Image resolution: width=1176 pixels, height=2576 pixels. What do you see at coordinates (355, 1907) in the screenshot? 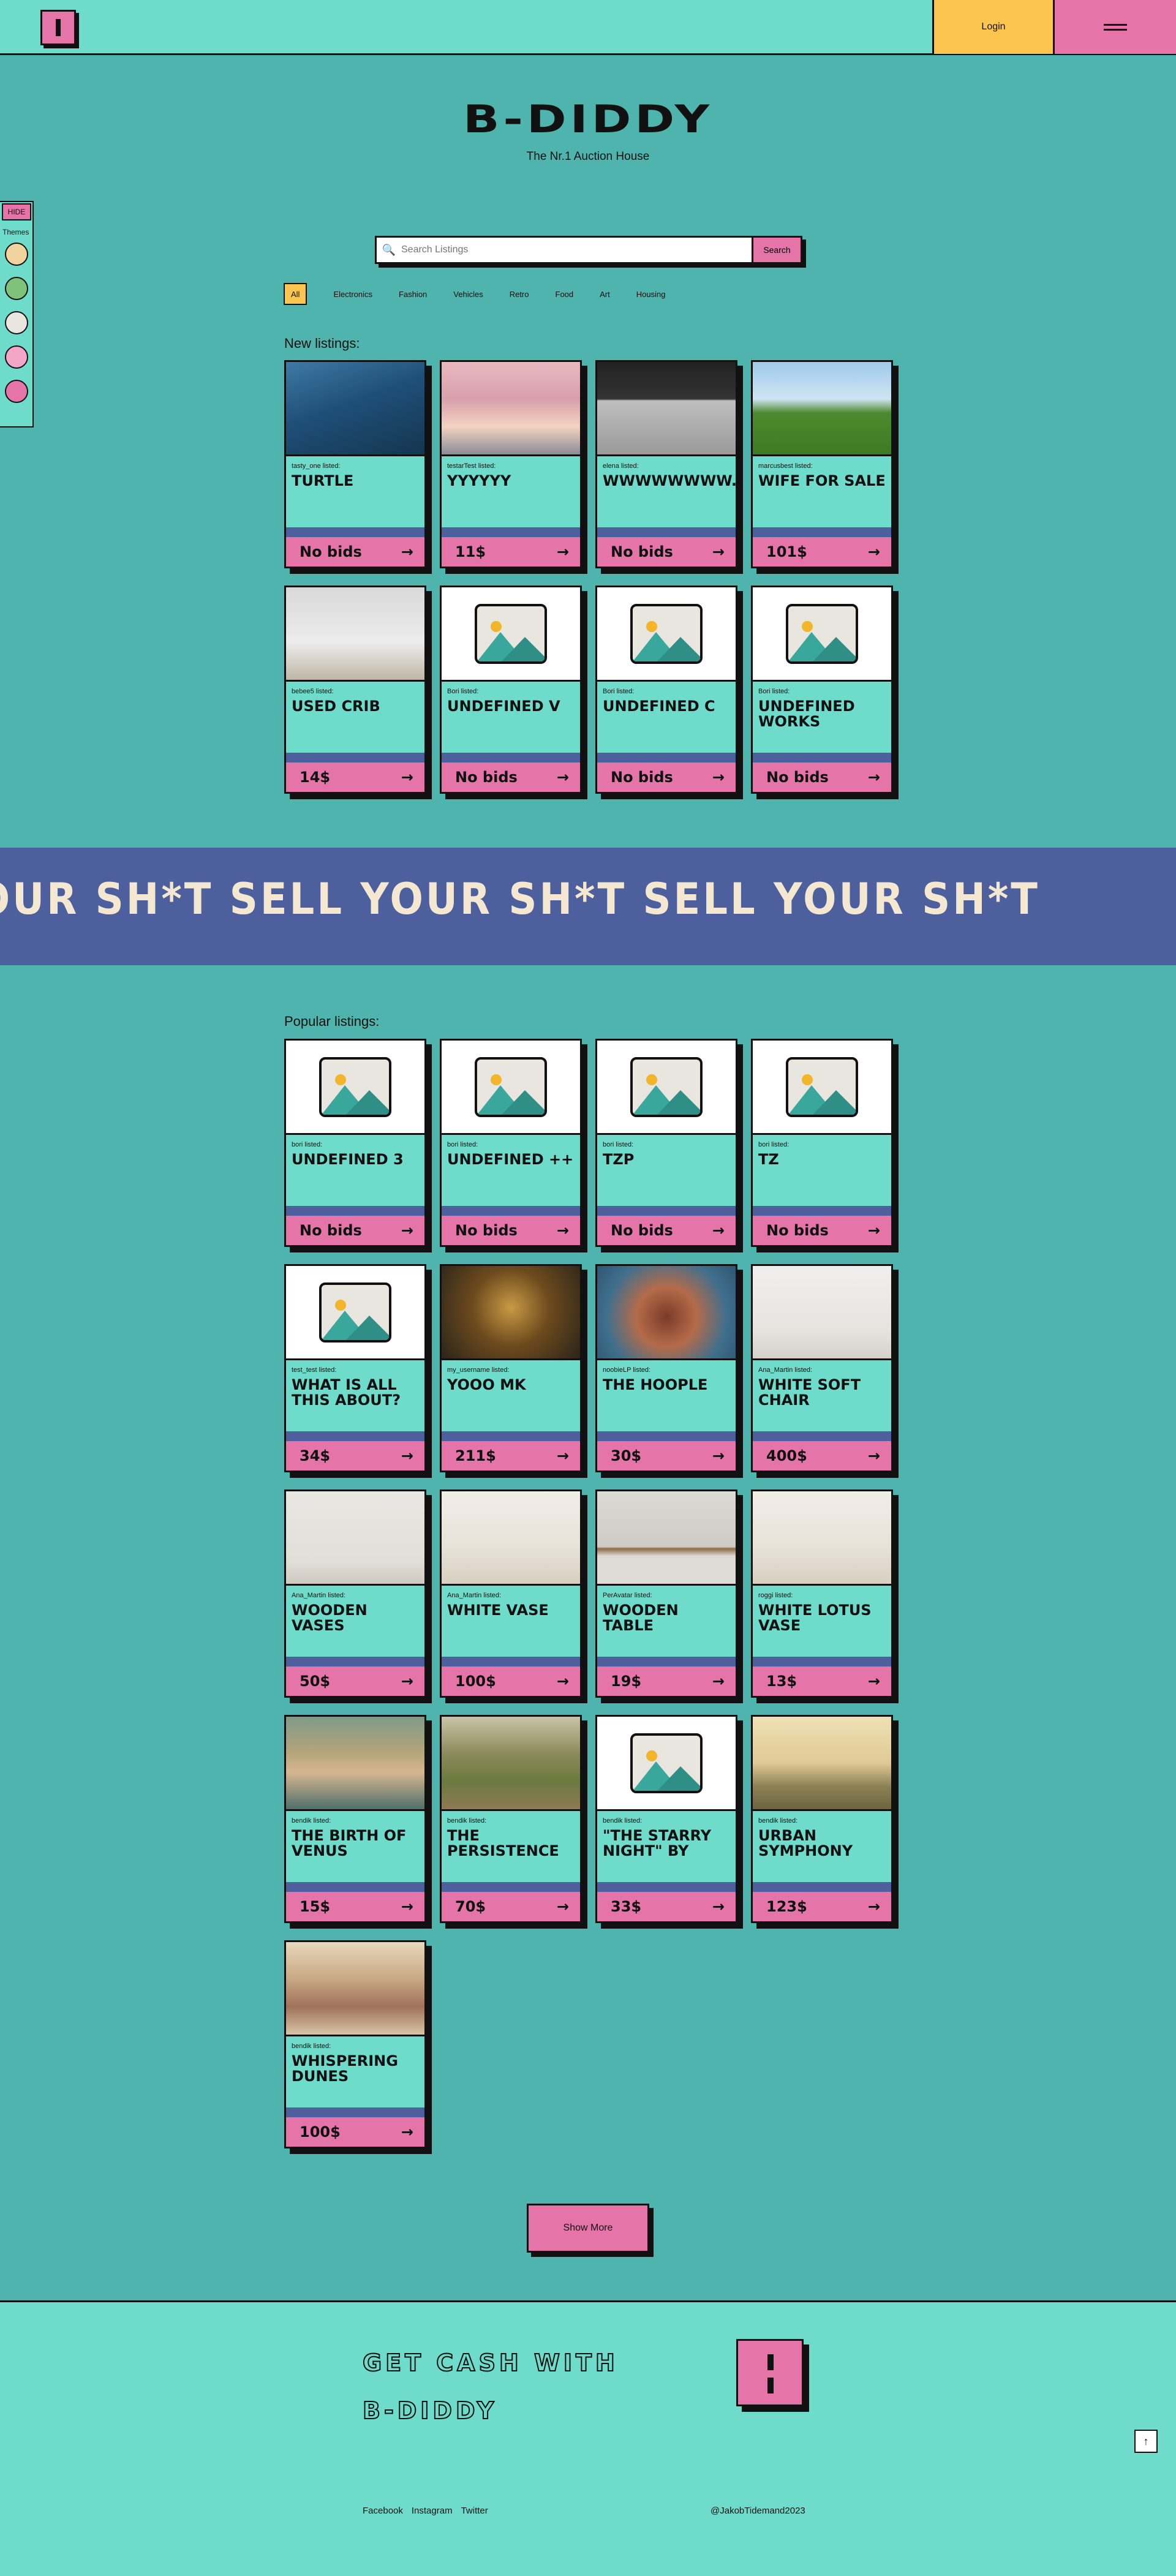
I see `listing-price-bar: 15$ →` at bounding box center [355, 1907].